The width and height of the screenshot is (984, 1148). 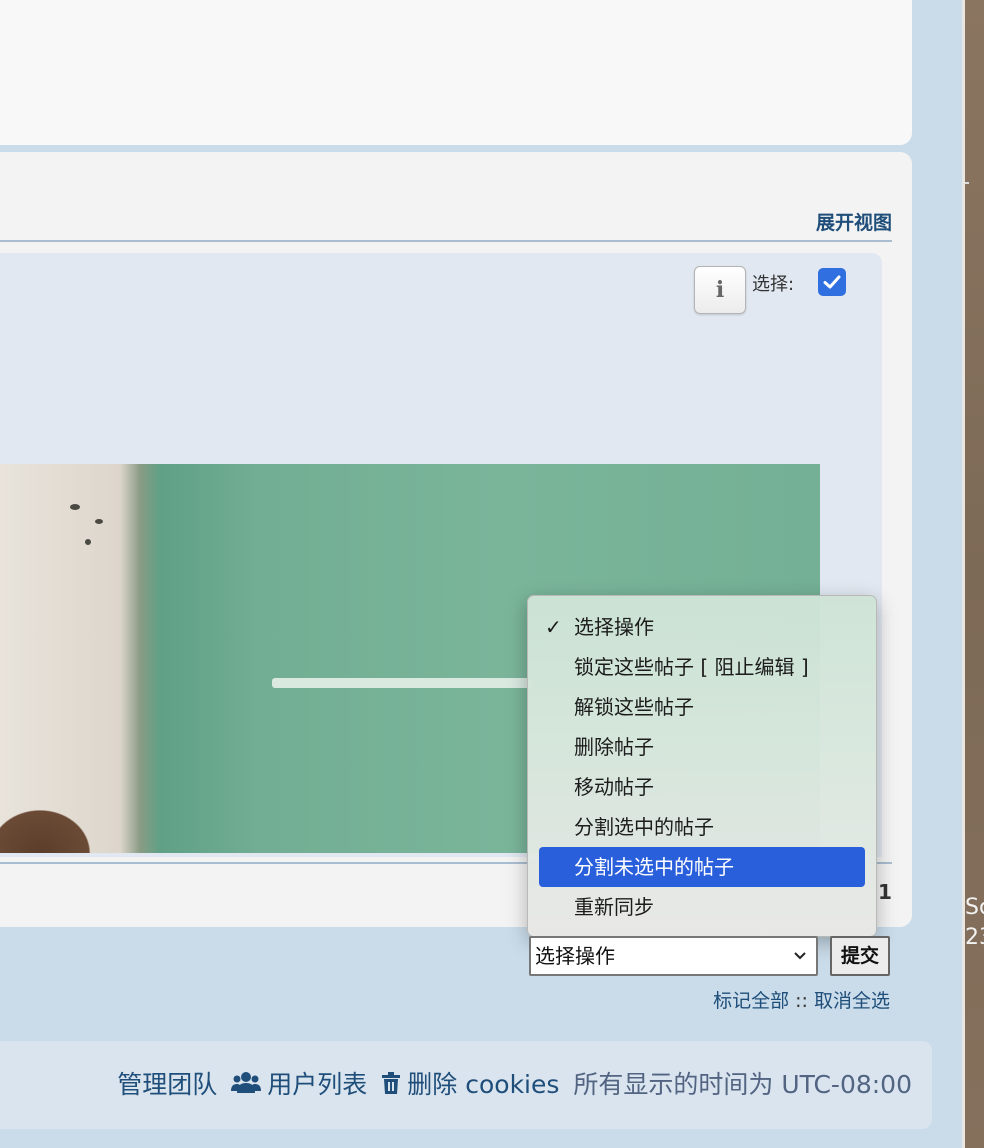 I want to click on delete-cookies-link: 删除 cookies, so click(x=470, y=1083).